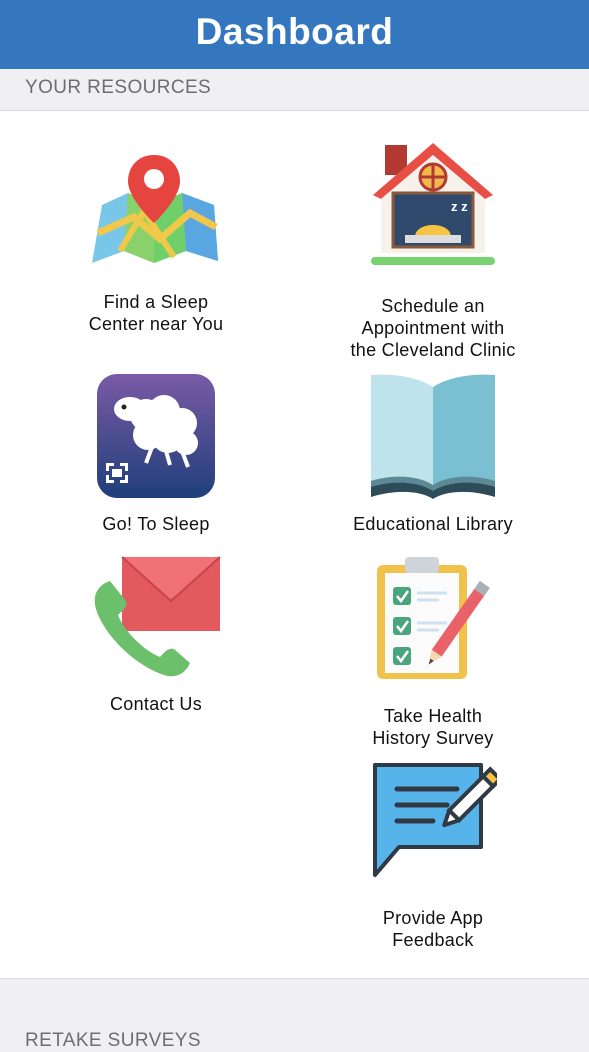 This screenshot has width=589, height=1052. Describe the element at coordinates (433, 204) in the screenshot. I see `house-sleep-icon: z z` at that location.